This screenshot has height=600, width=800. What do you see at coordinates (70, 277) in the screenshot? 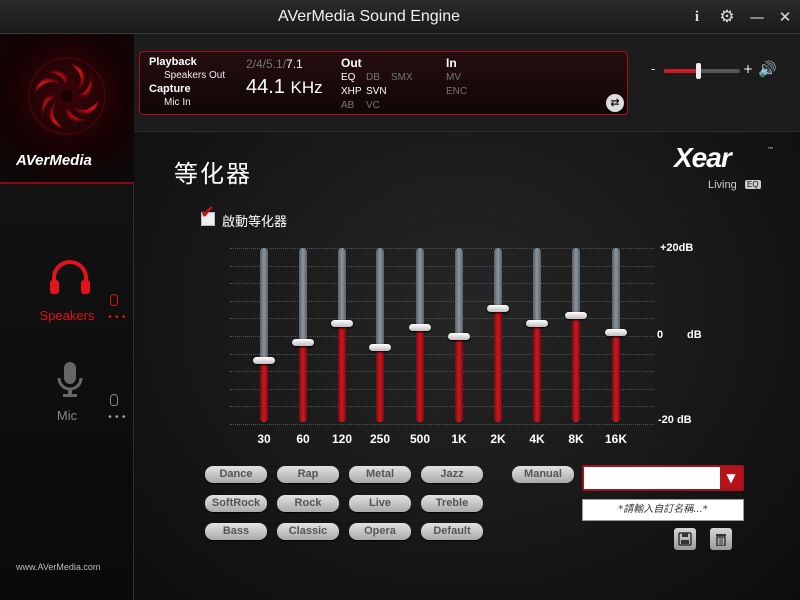
I see `headphones-icon` at bounding box center [70, 277].